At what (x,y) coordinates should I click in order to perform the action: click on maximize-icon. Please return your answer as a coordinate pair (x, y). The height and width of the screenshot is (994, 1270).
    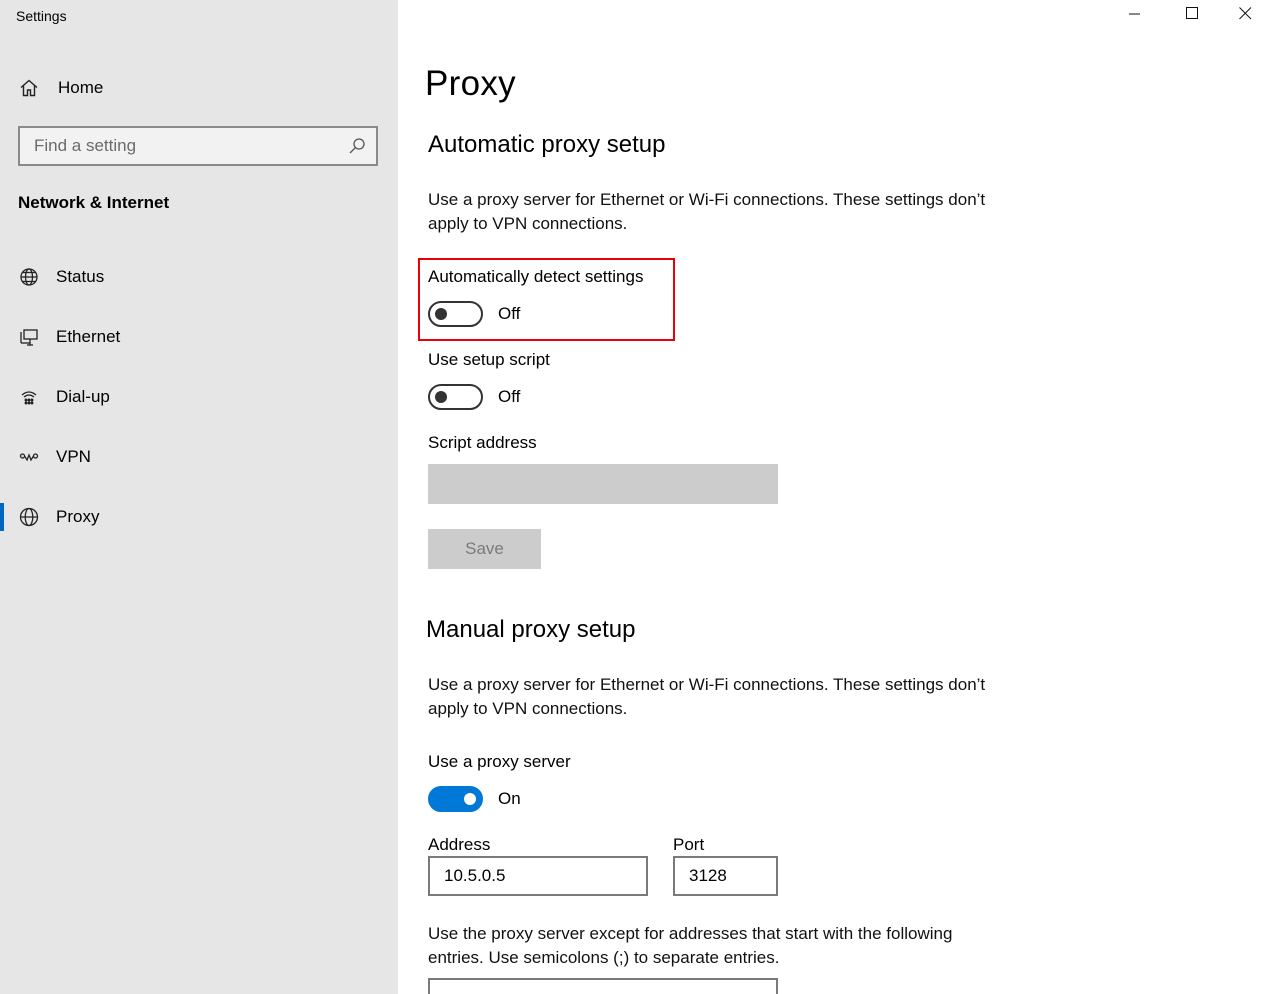
    Looking at the image, I should click on (1192, 16).